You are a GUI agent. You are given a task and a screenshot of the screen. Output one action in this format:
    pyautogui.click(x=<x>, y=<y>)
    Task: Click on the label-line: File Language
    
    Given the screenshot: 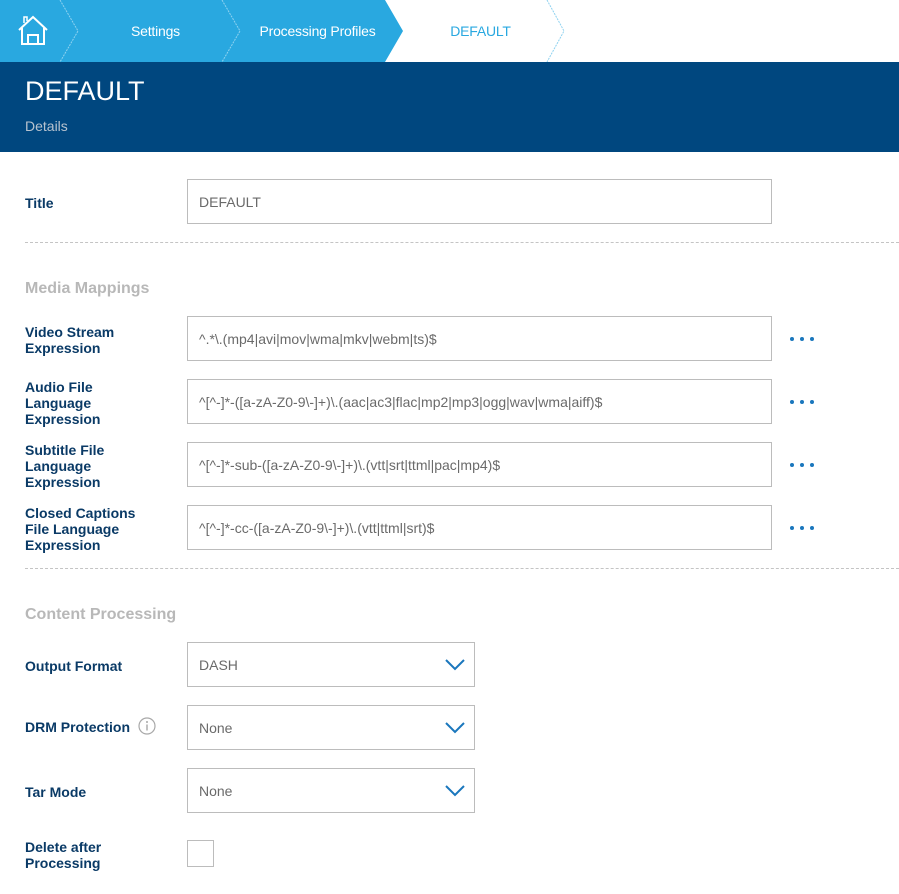 What is the action you would take?
    pyautogui.click(x=72, y=529)
    